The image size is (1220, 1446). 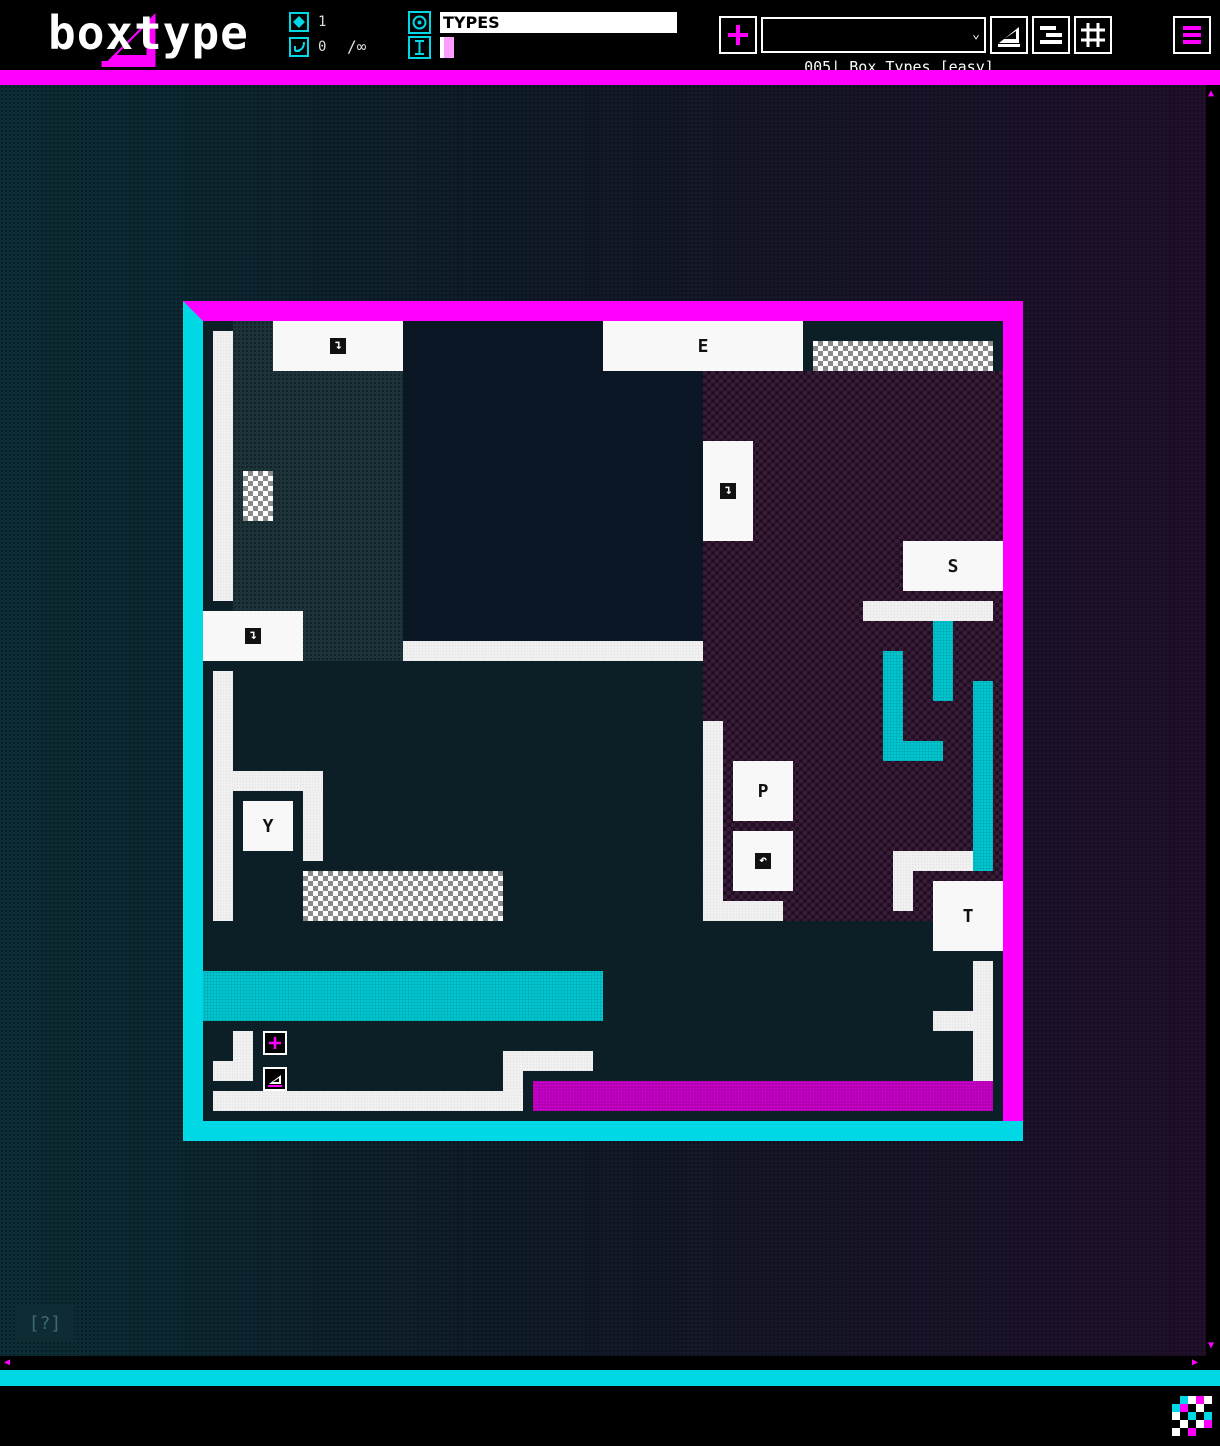 What do you see at coordinates (357, 46) in the screenshot?
I see `move-limit: /∞` at bounding box center [357, 46].